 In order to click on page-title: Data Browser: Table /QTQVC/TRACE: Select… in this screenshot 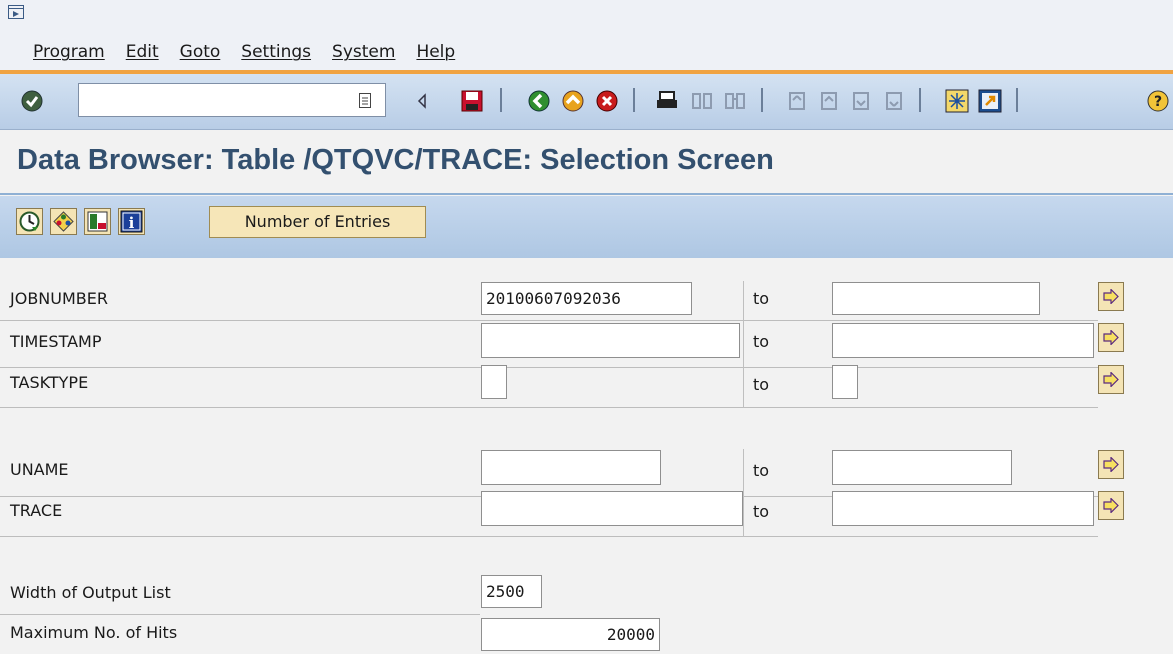, I will do `click(395, 160)`.